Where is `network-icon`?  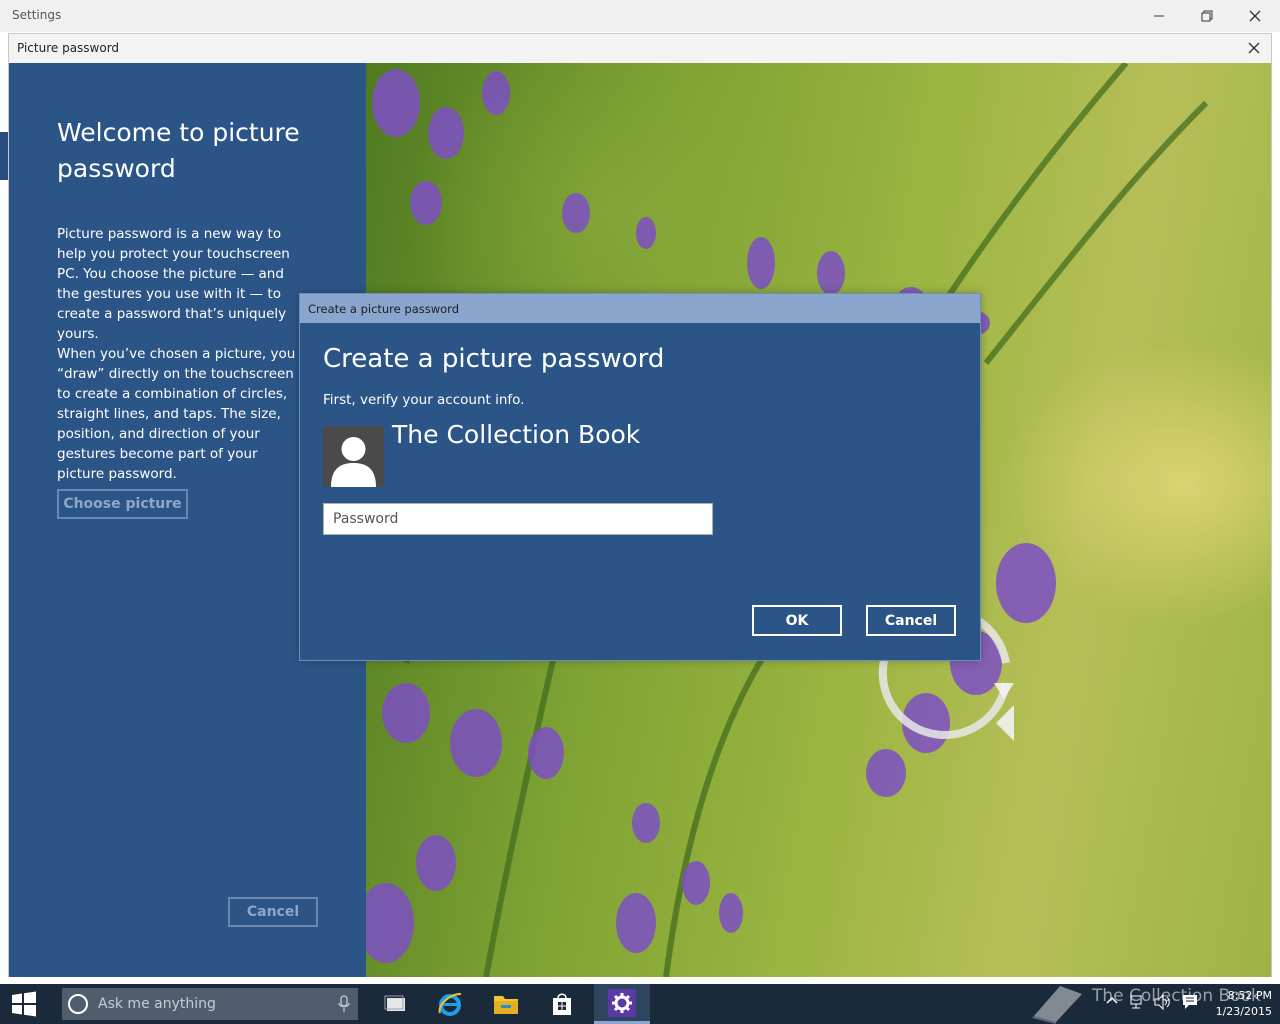
network-icon is located at coordinates (1138, 1002).